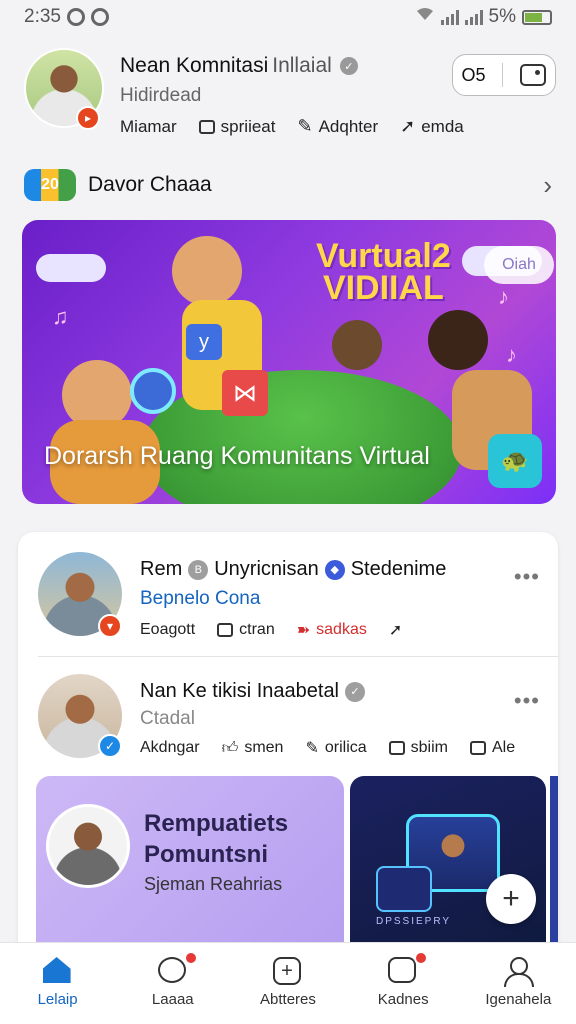 Image resolution: width=576 pixels, height=1024 pixels. I want to click on profile-actions: Miamar spriieat ✎ Adqhter ➚ emda, so click(292, 126).